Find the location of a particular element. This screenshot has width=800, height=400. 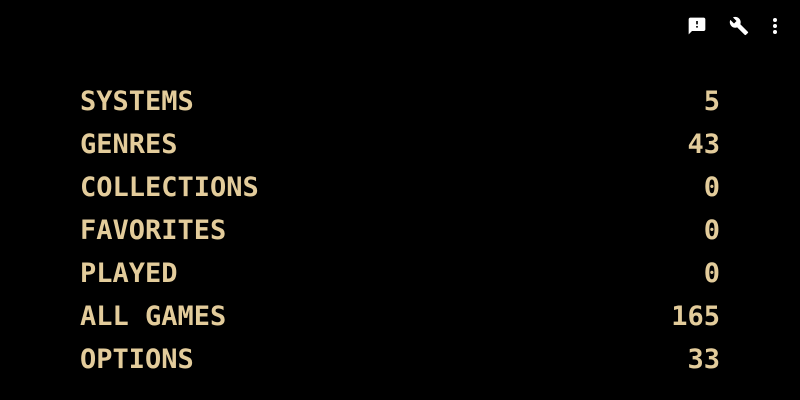

menu-item-genres: GENRES 43 is located at coordinates (400, 144).